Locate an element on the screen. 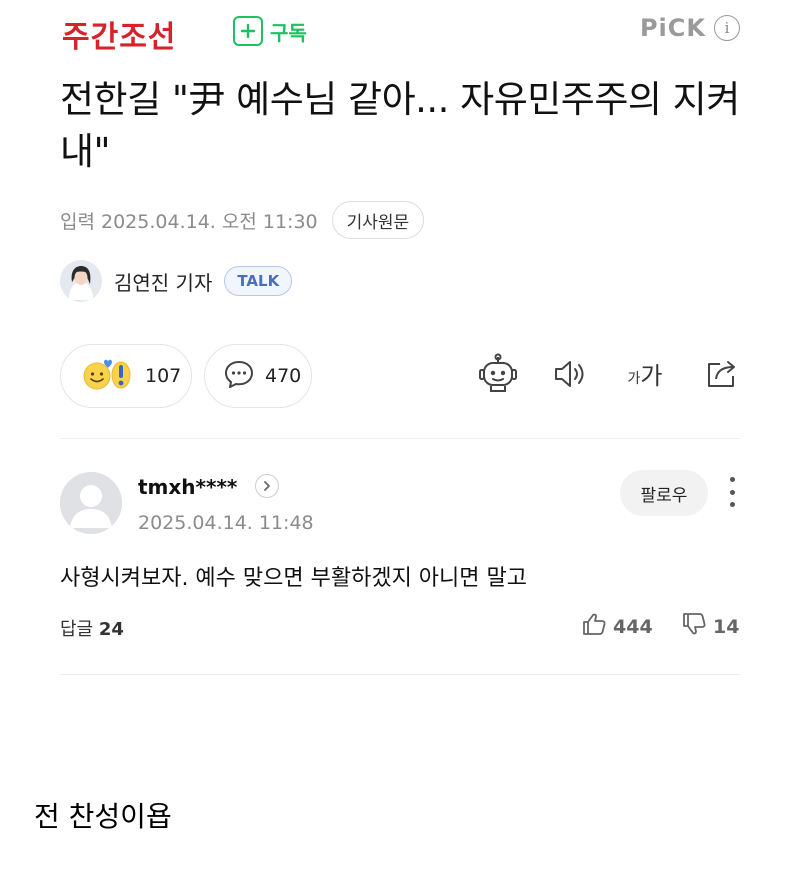 This screenshot has width=800, height=884. reporter-name: 김연진 기자 is located at coordinates (163, 281).